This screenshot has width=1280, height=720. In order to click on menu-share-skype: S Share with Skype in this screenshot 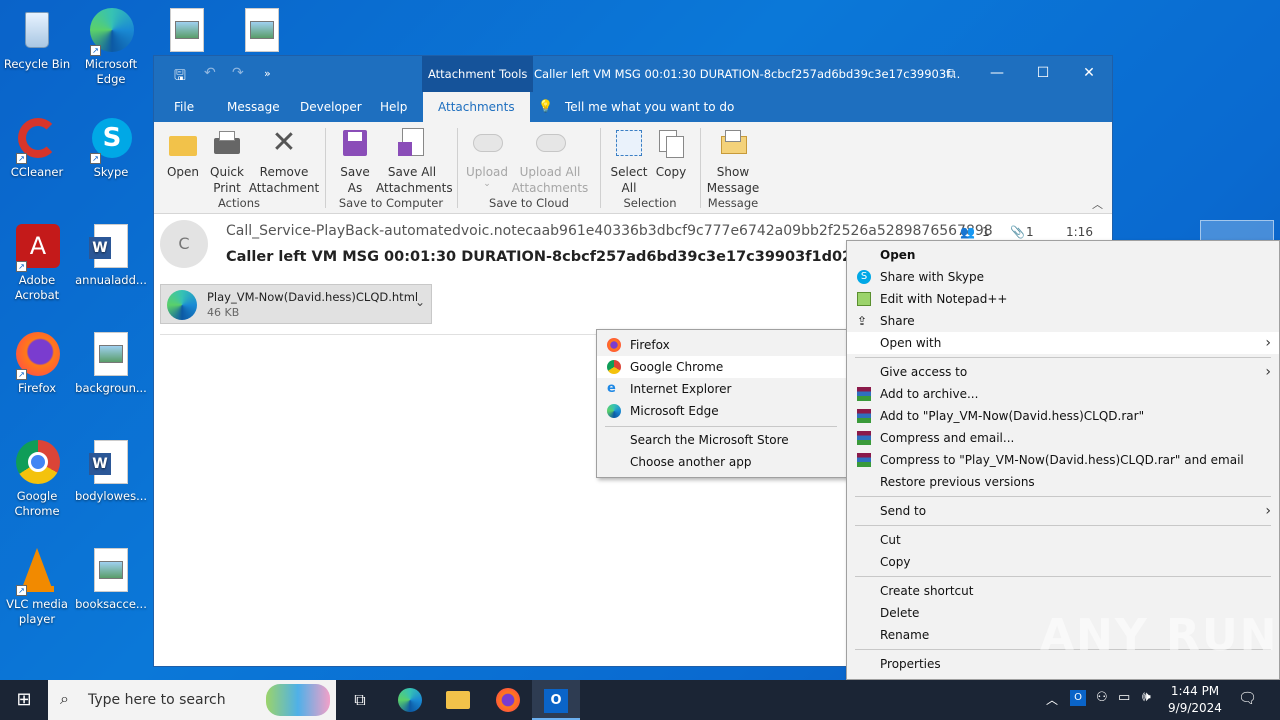, I will do `click(1063, 277)`.